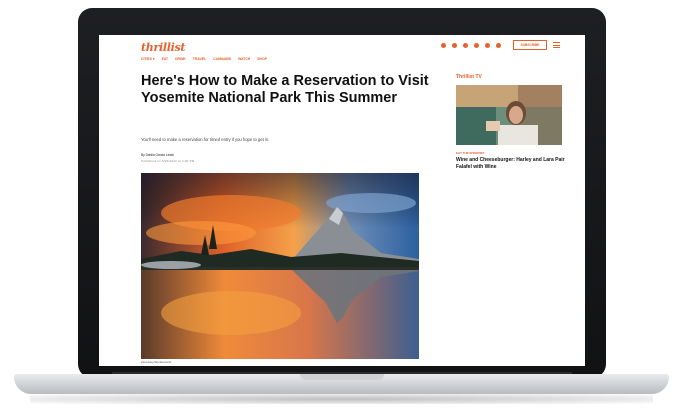  I want to click on hamburger-menu-icon, so click(556, 45).